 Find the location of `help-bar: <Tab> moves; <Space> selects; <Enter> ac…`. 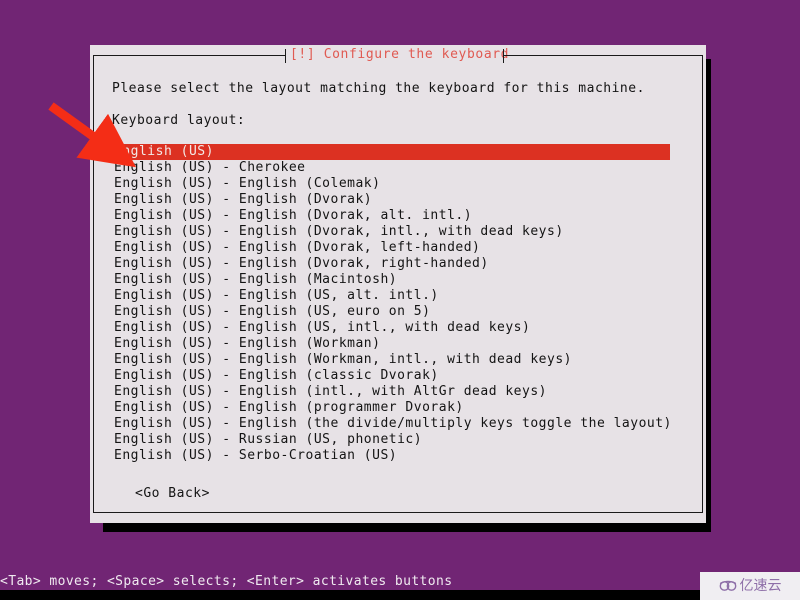

help-bar: <Tab> moves; <Space> selects; <Enter> ac… is located at coordinates (400, 581).